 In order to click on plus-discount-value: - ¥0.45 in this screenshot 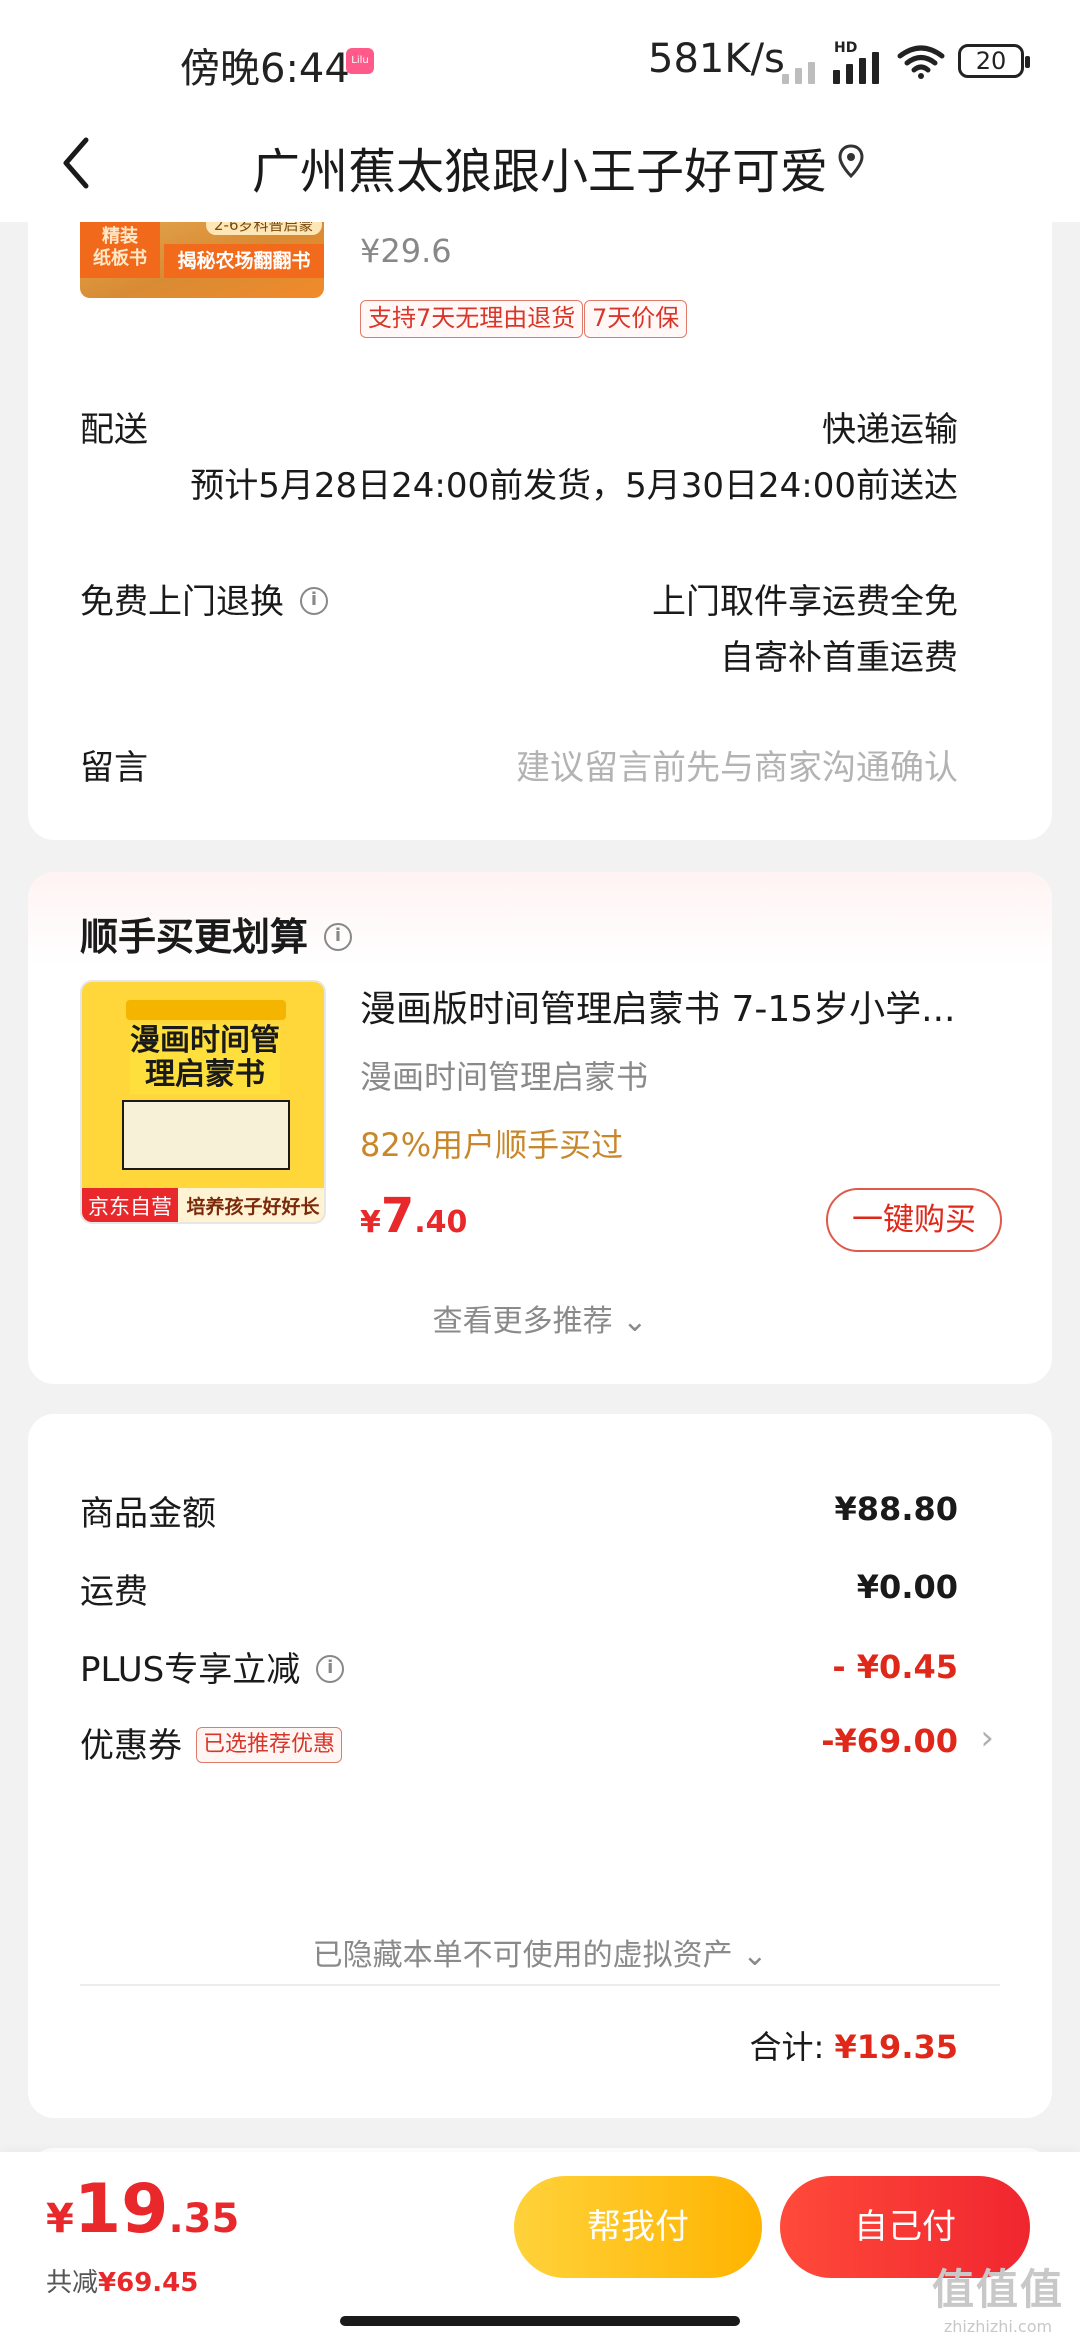, I will do `click(895, 1667)`.